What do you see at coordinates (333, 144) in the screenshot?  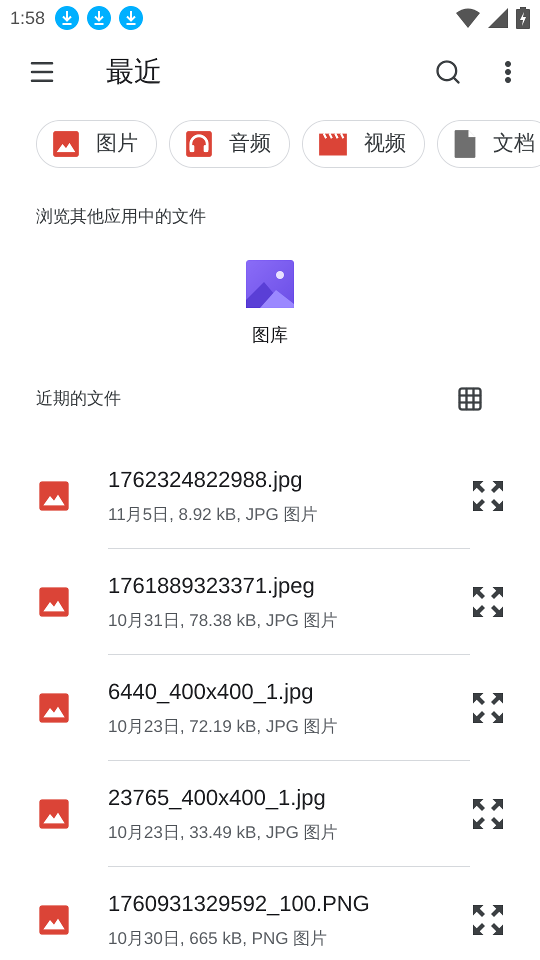 I see `clapperboard-icon` at bounding box center [333, 144].